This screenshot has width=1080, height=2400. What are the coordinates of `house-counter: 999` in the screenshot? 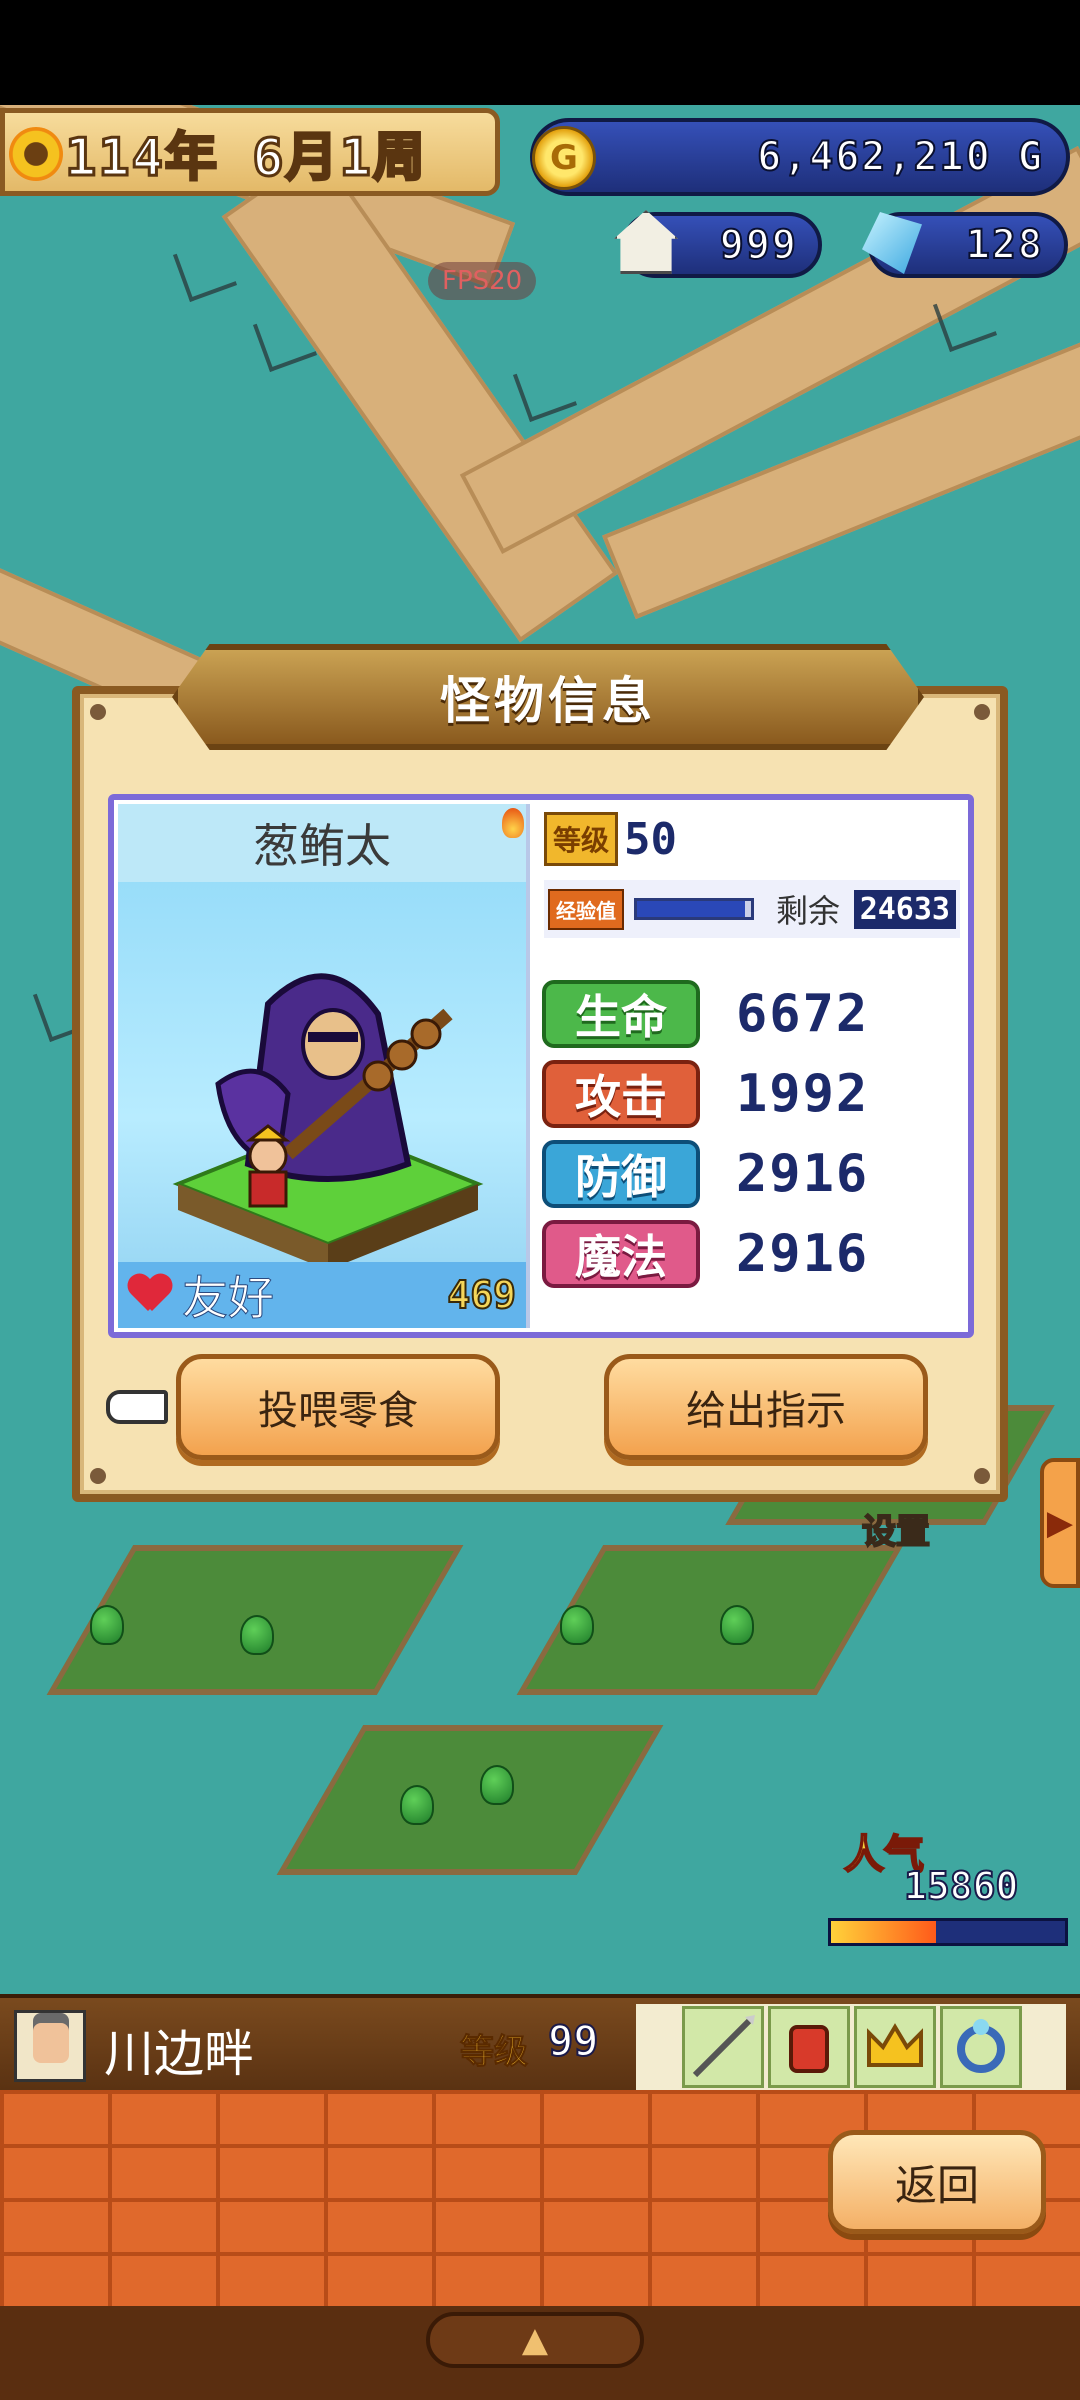 It's located at (718, 244).